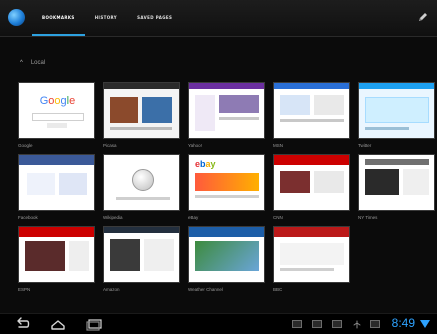 The width and height of the screenshot is (437, 334). I want to click on bookmark-title: Yahoo!, so click(195, 145).